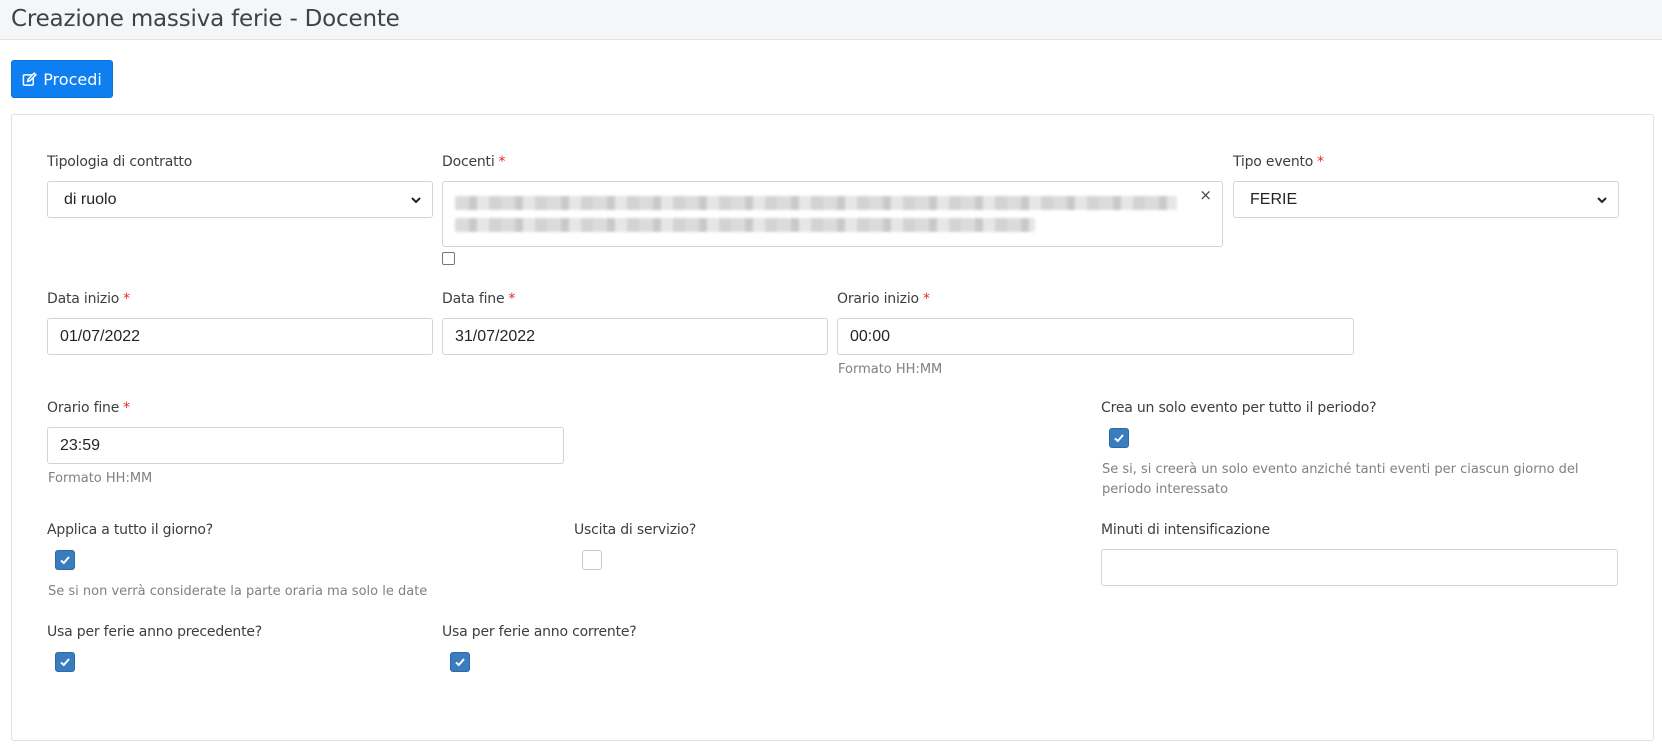  Describe the element at coordinates (240, 199) in the screenshot. I see `tipologia-contratto-select: di ruolo` at that location.